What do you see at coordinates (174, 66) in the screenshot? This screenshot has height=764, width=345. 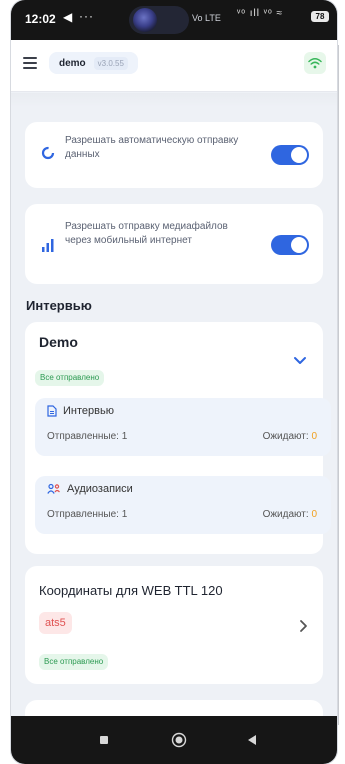 I see `app-bar: demo v3.0.55` at bounding box center [174, 66].